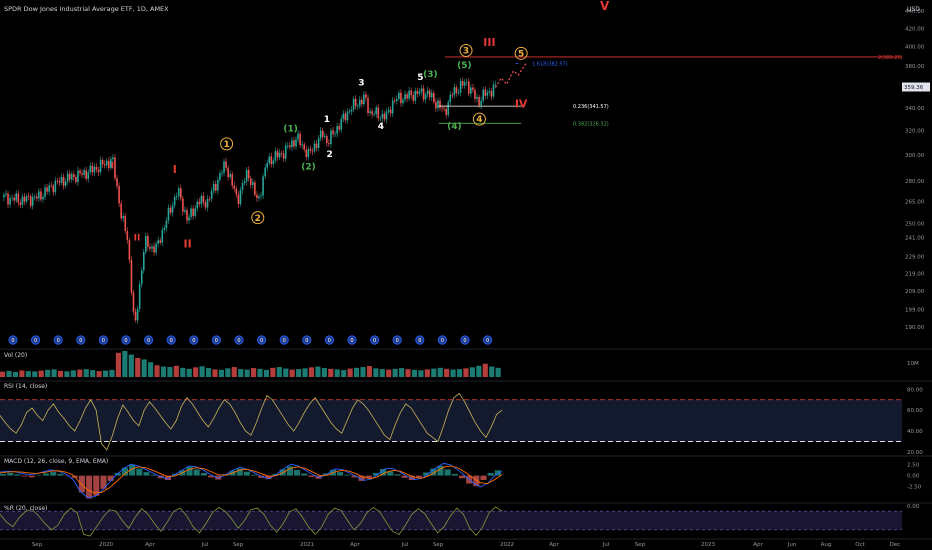 Image resolution: width=932 pixels, height=550 pixels. I want to click on wave-label: (1), so click(290, 129).